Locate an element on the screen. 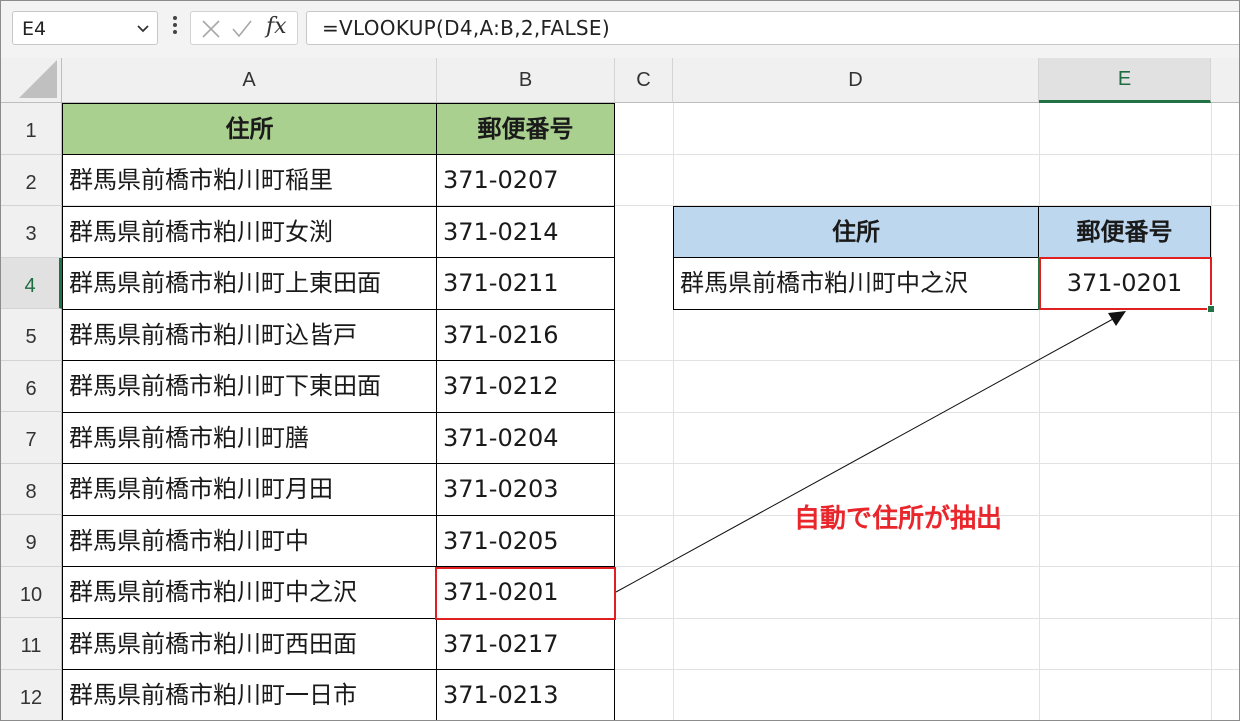 The width and height of the screenshot is (1240, 721). annotation-text: 自動で住所が抽出 is located at coordinates (898, 519).